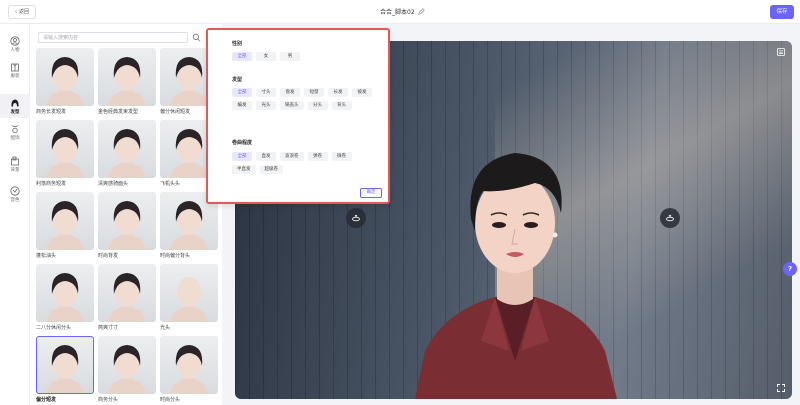  I want to click on filter-tags-curl: 全部 直发 波浪卷 弹卷 微卷半直发 超级卷, so click(302, 163).